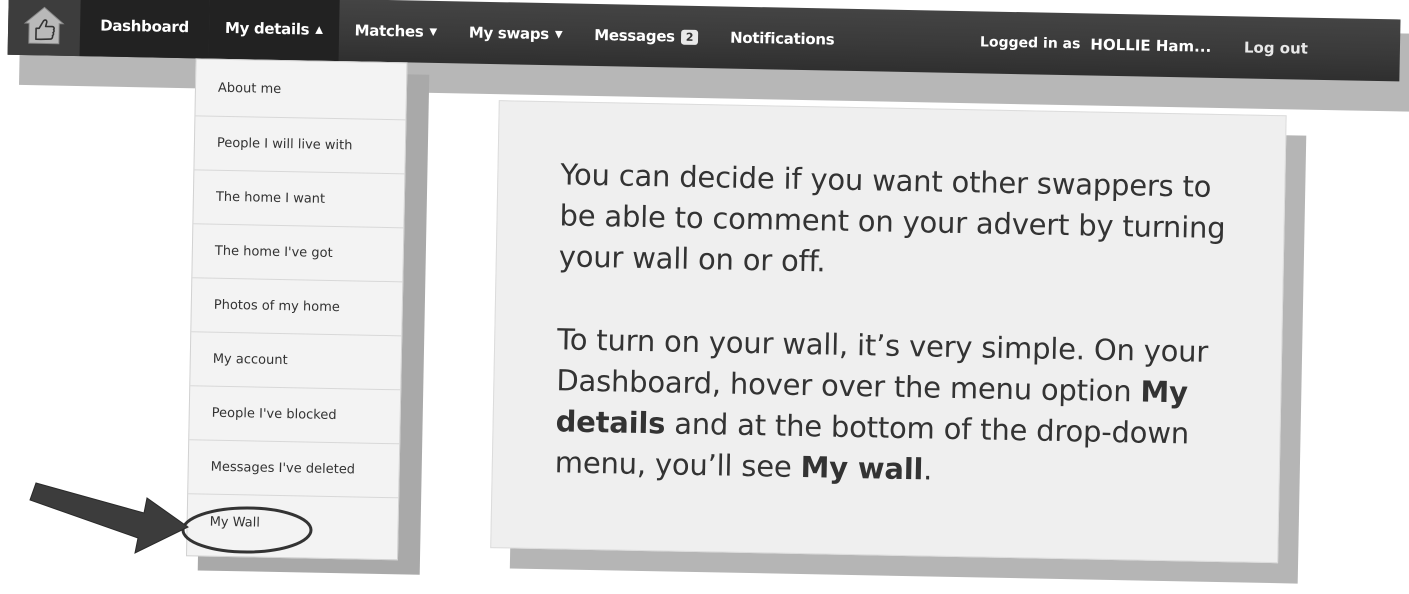 The image size is (1409, 594). Describe the element at coordinates (109, 518) in the screenshot. I see `pointer-arrow-icon` at that location.